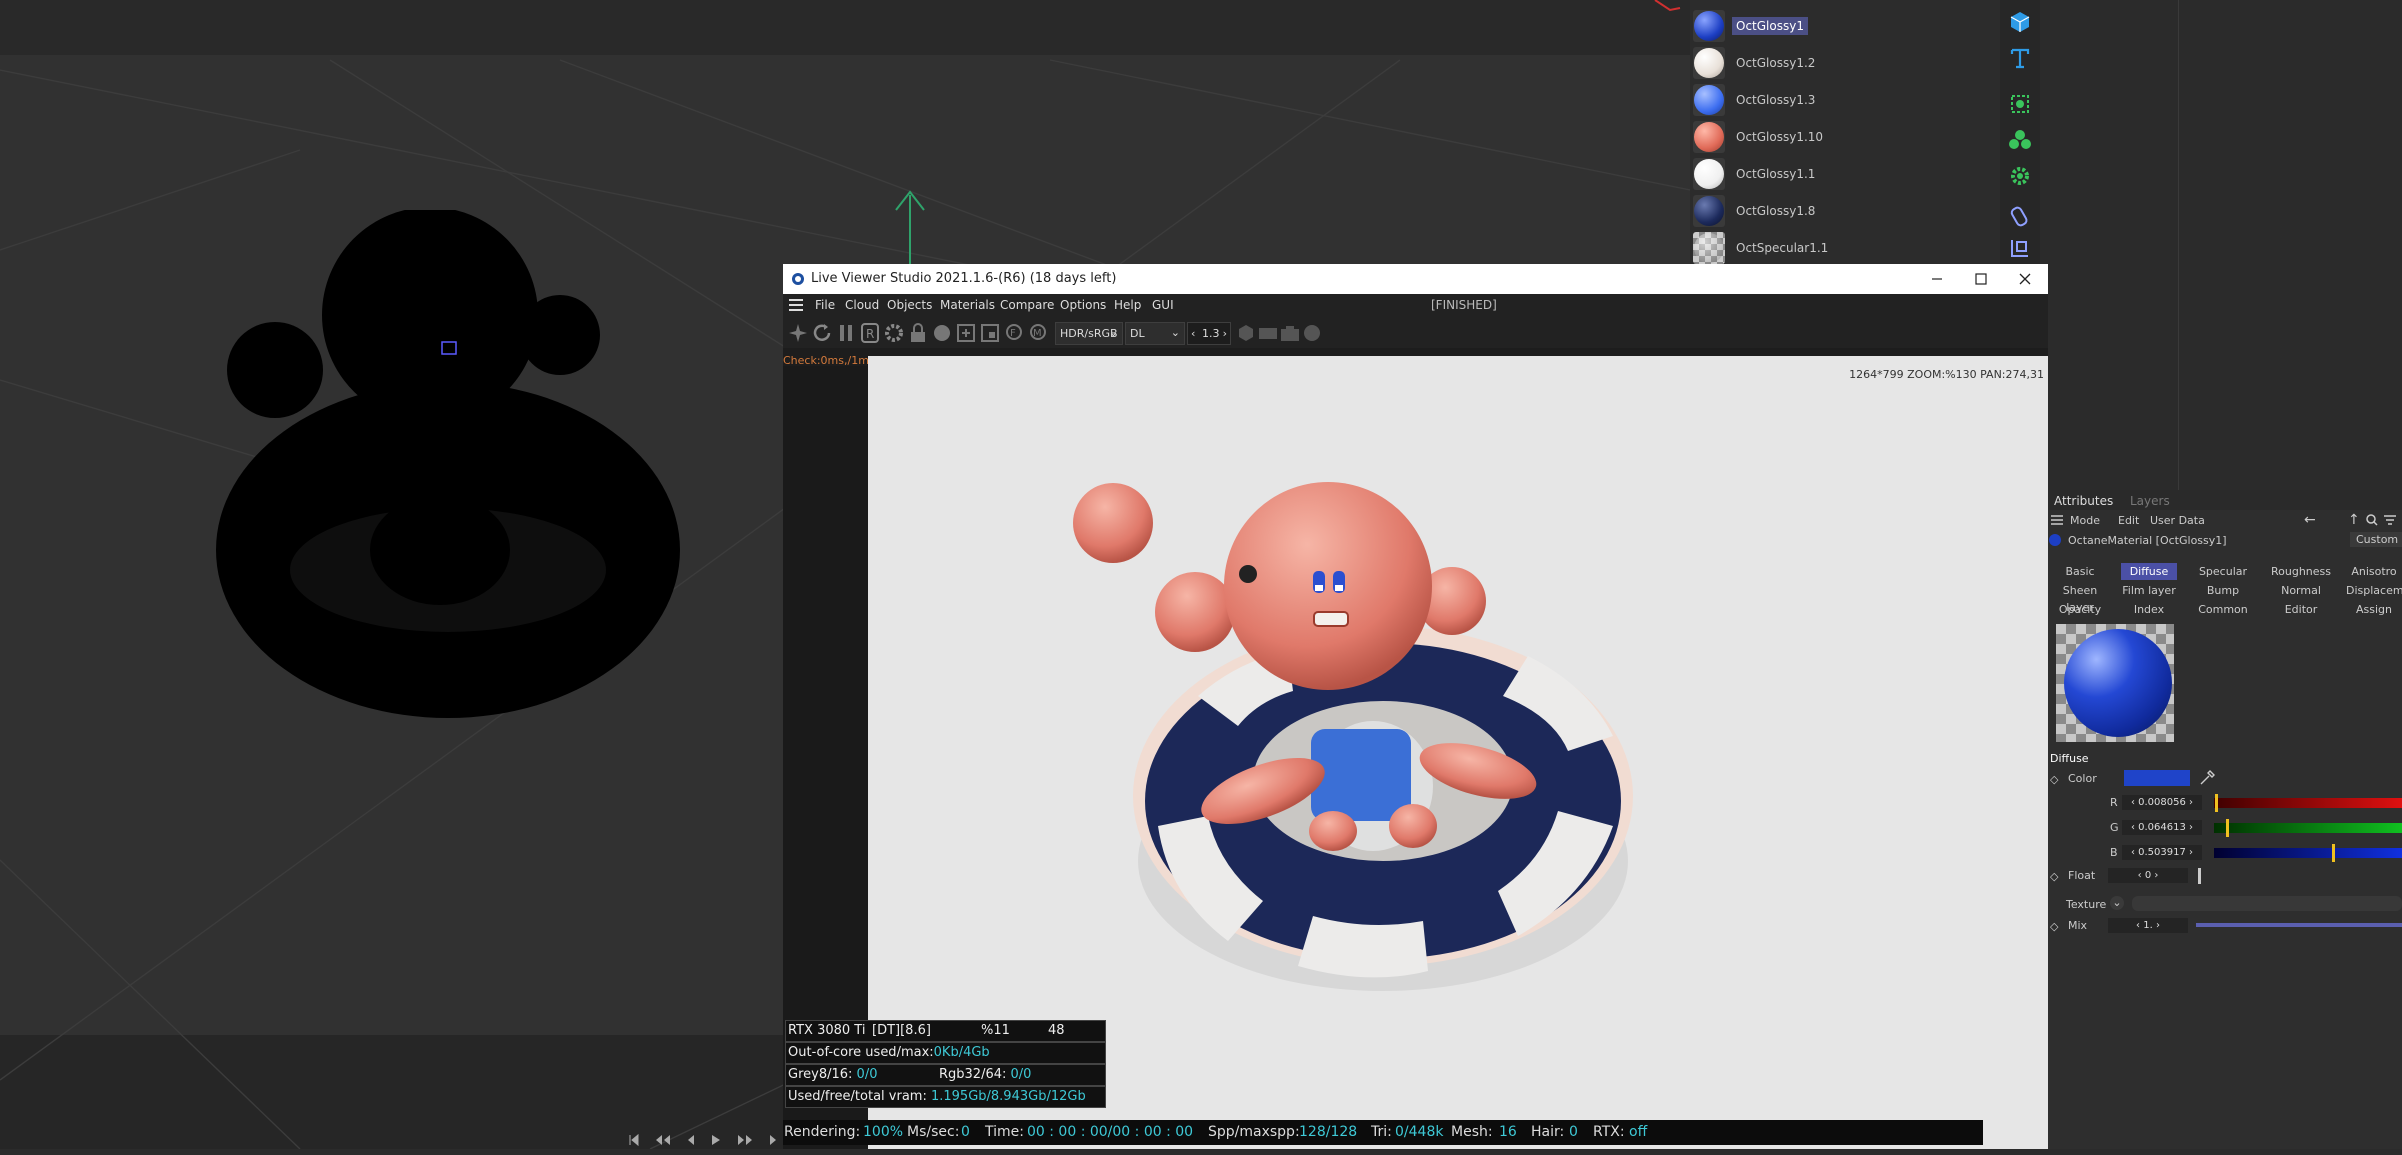  What do you see at coordinates (2223, 590) in the screenshot?
I see `tab-bump: Bump` at bounding box center [2223, 590].